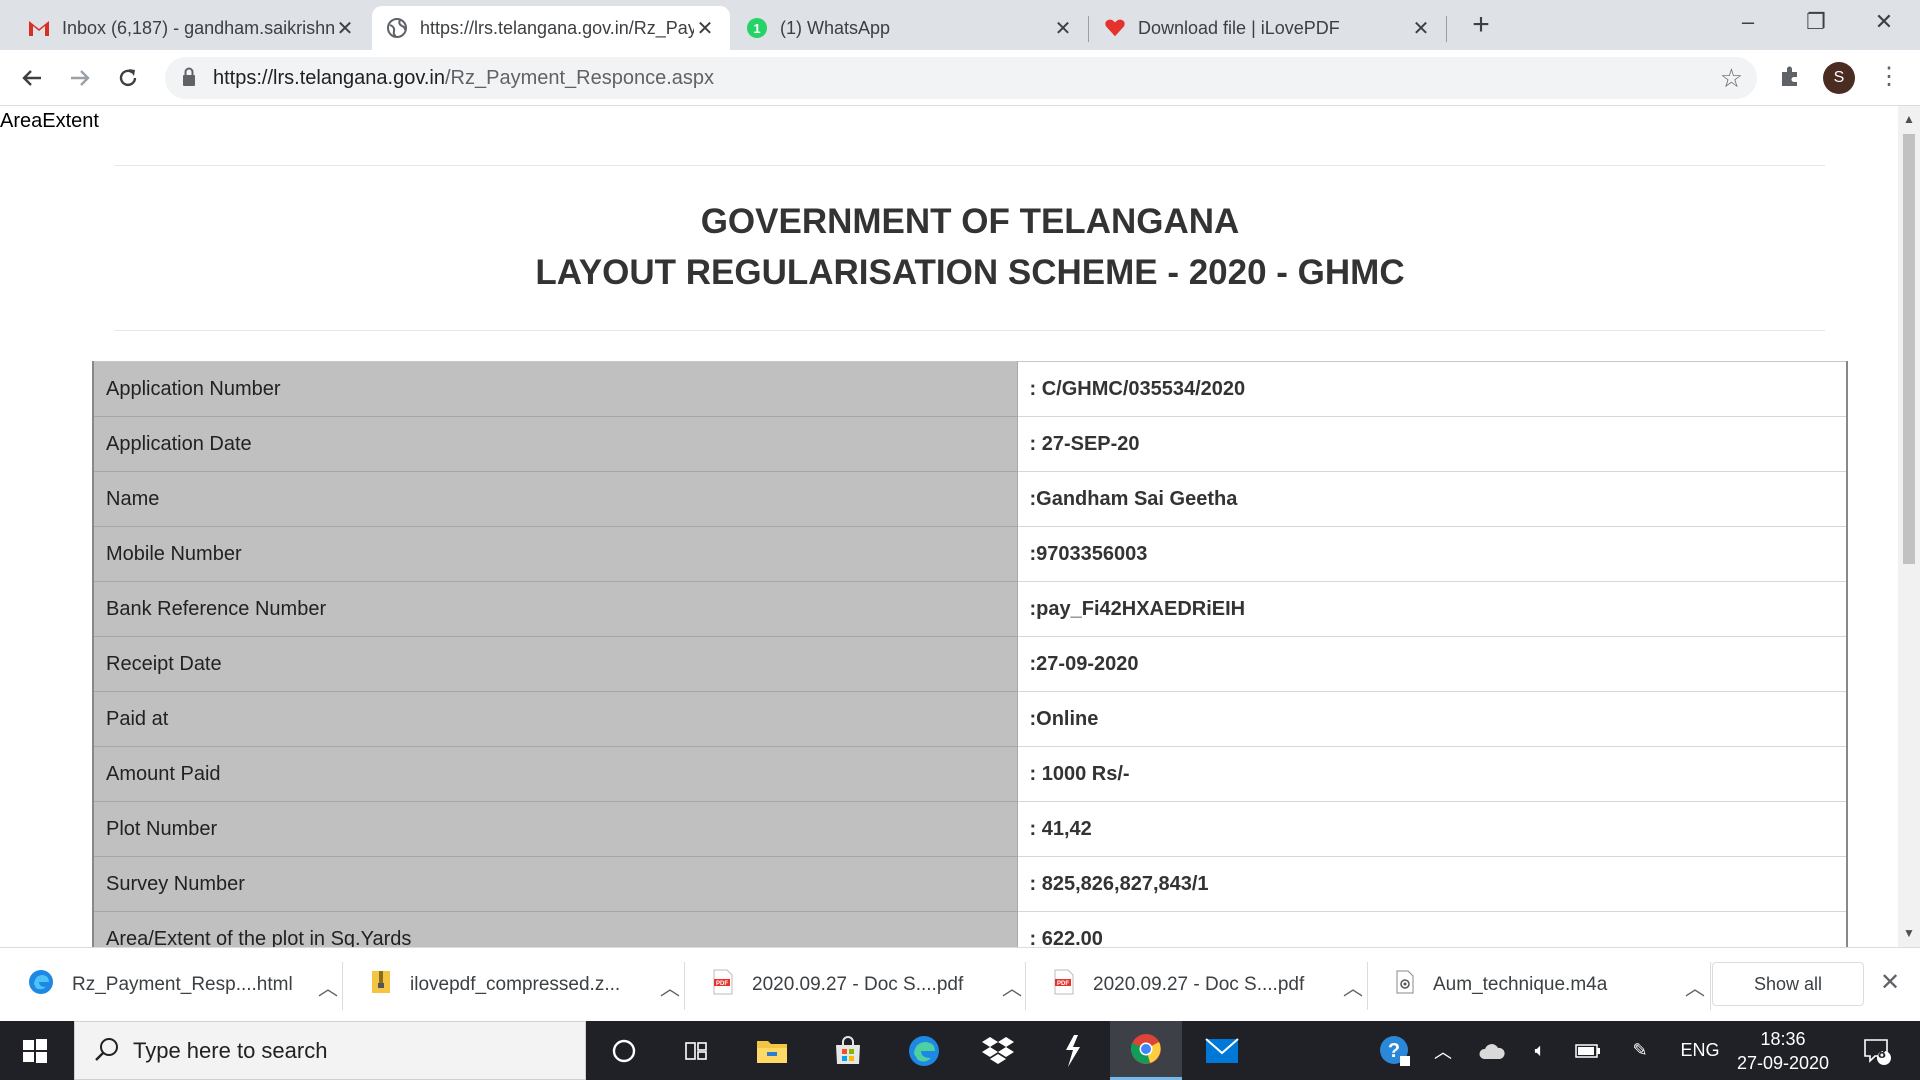 The height and width of the screenshot is (1080, 1920). Describe the element at coordinates (970, 719) in the screenshot. I see `table-row: Paid at:Online` at that location.